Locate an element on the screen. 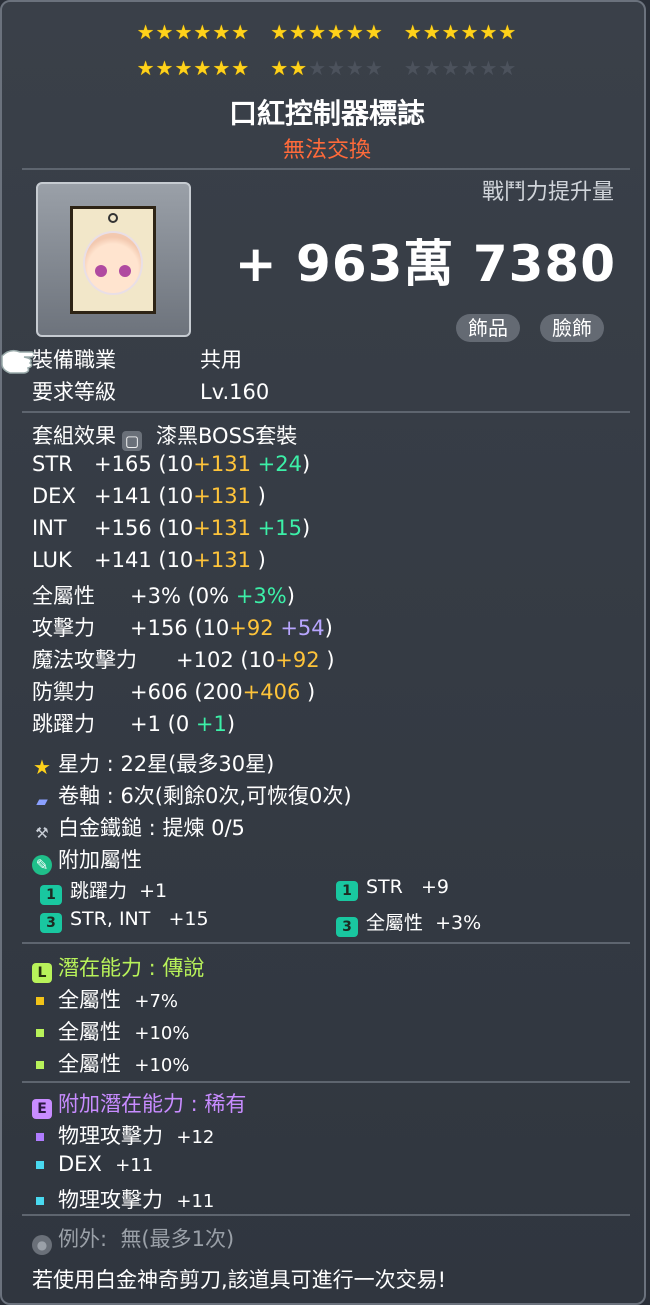 This screenshot has height=1305, width=650. potential-line: 物理攻擊力 +12 is located at coordinates (125, 1135).